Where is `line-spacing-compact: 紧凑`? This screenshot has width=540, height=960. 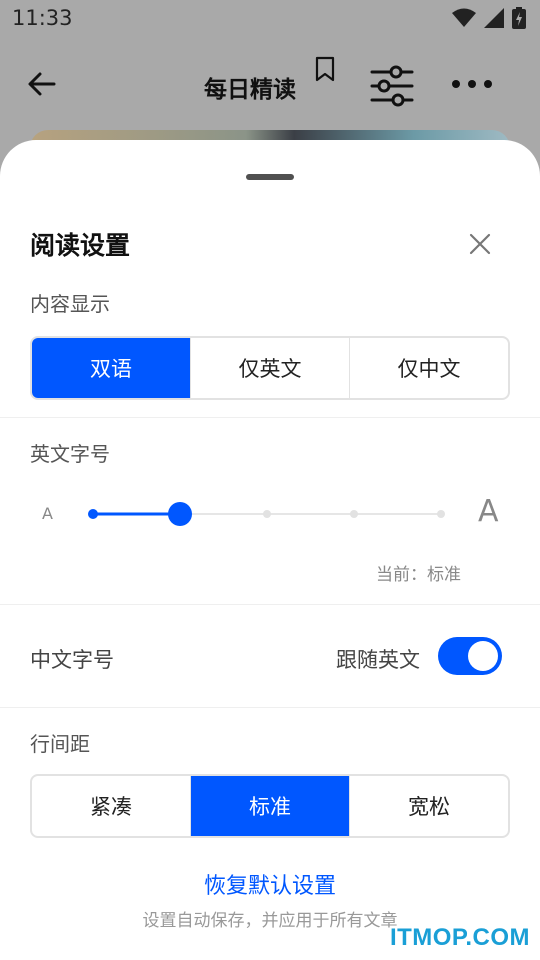
line-spacing-compact: 紧凑 is located at coordinates (111, 806).